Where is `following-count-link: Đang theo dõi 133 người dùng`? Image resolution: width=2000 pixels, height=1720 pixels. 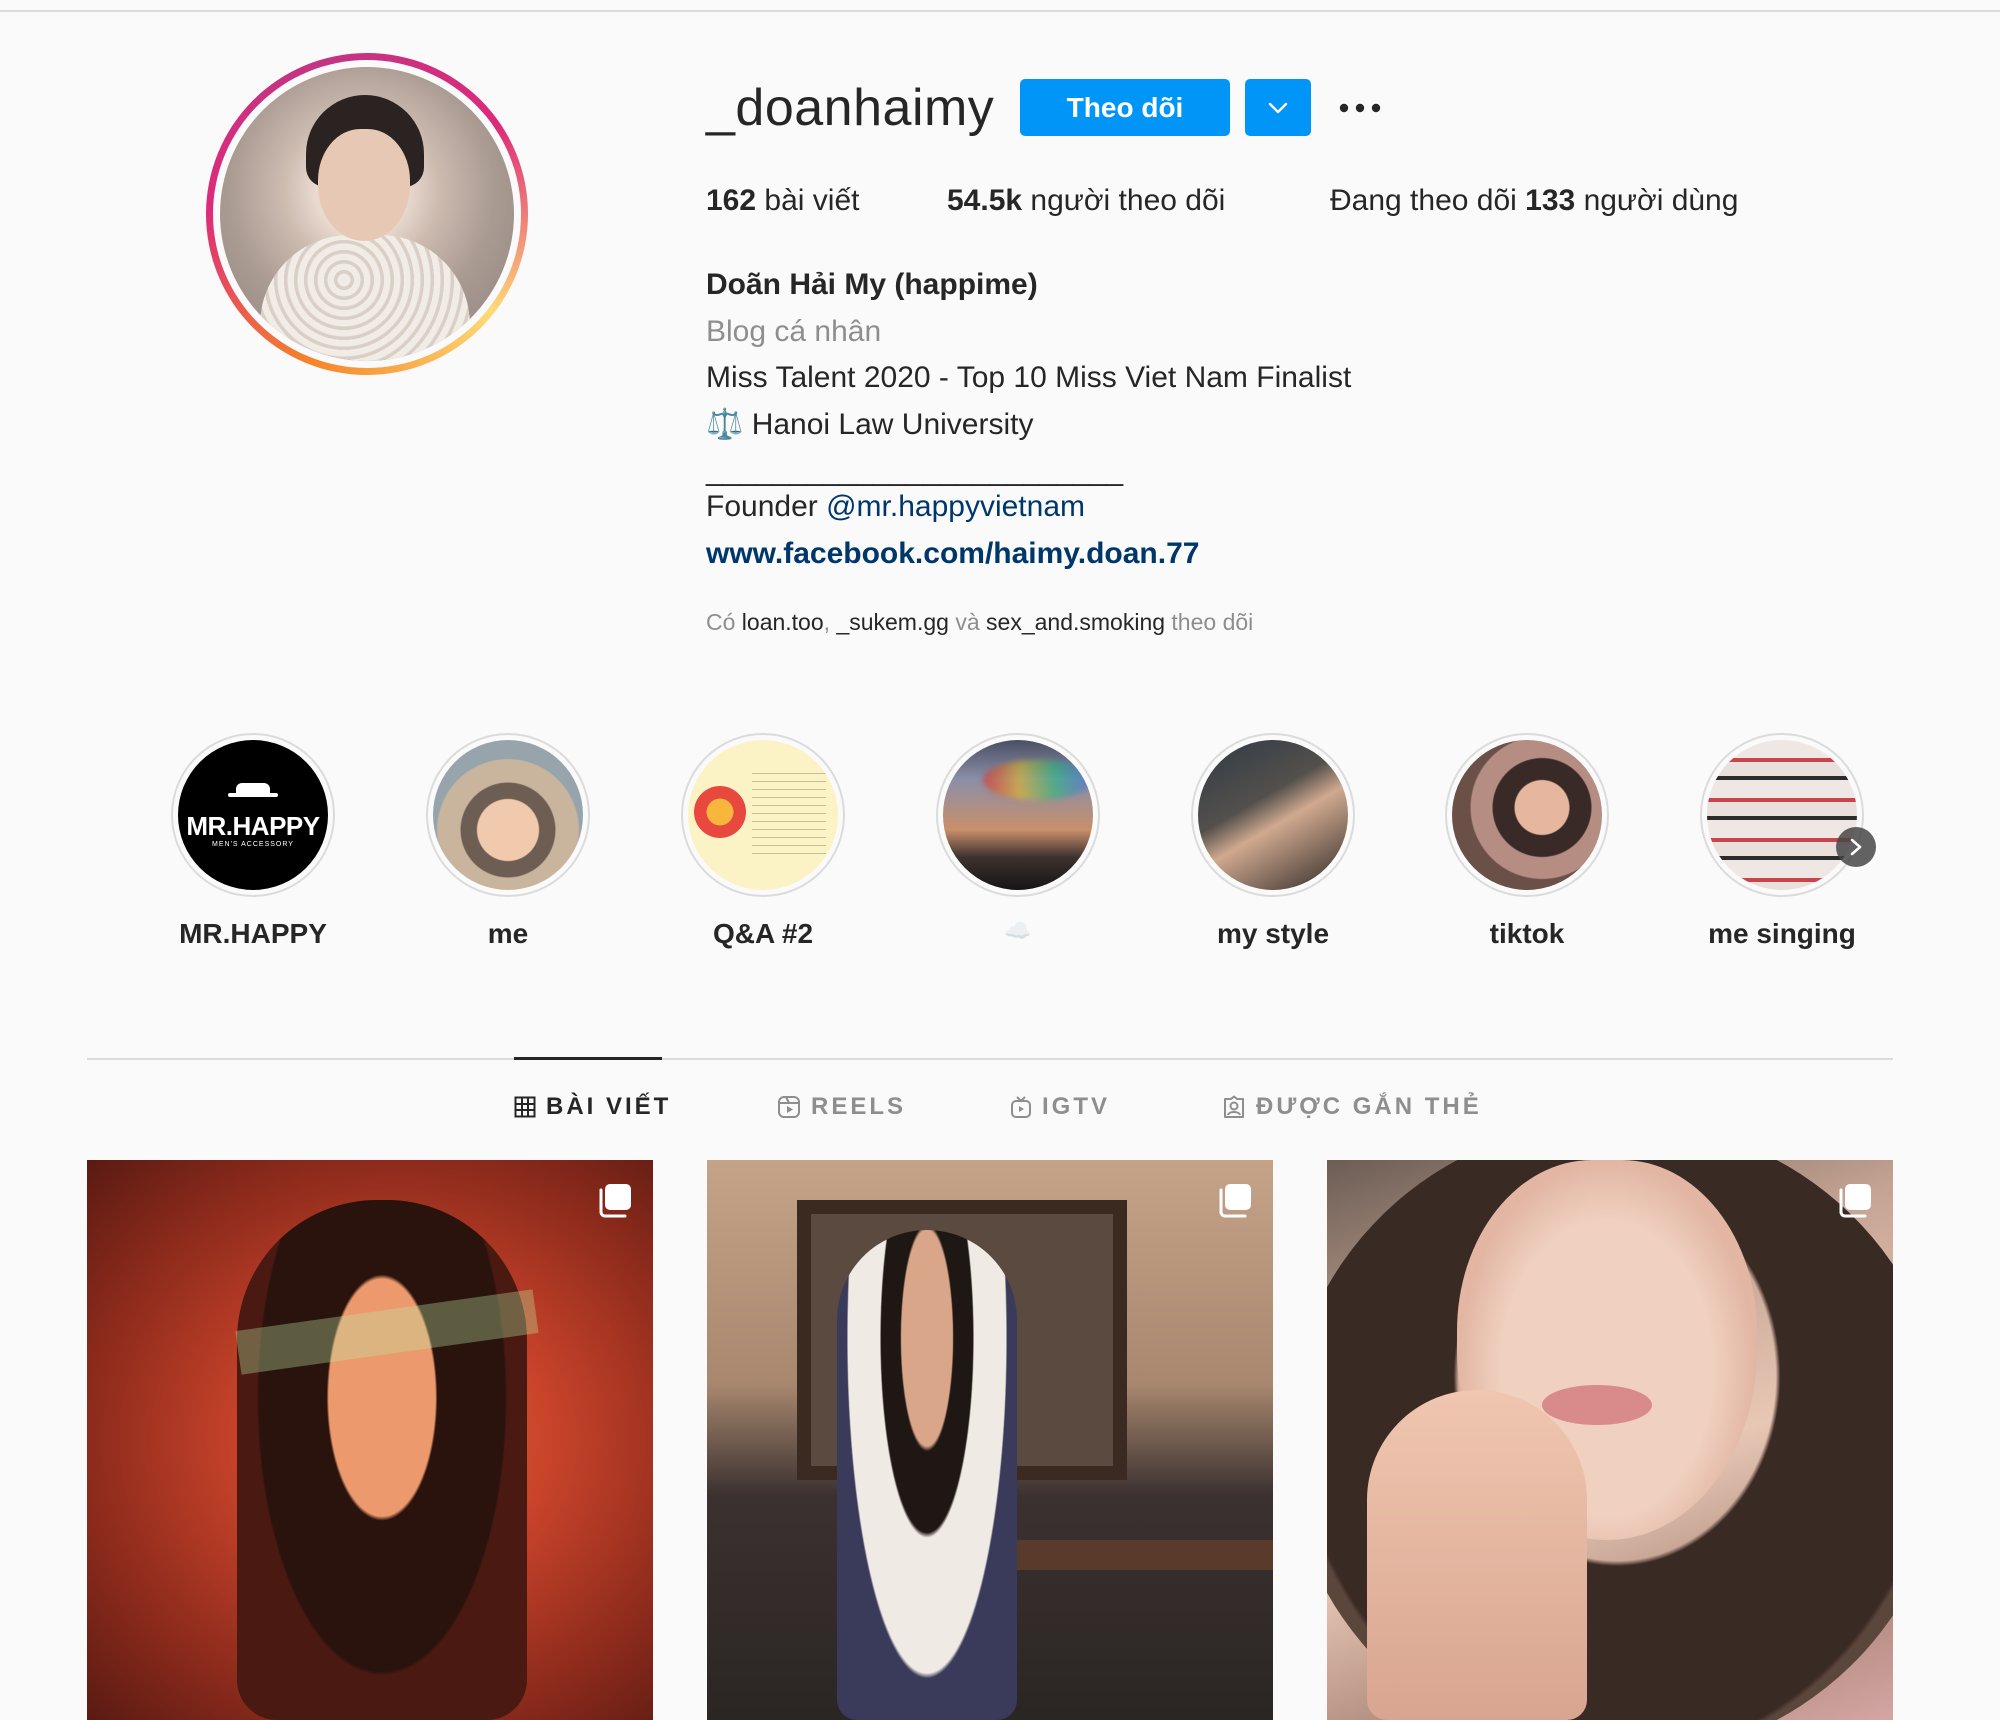 following-count-link: Đang theo dõi 133 người dùng is located at coordinates (1534, 201).